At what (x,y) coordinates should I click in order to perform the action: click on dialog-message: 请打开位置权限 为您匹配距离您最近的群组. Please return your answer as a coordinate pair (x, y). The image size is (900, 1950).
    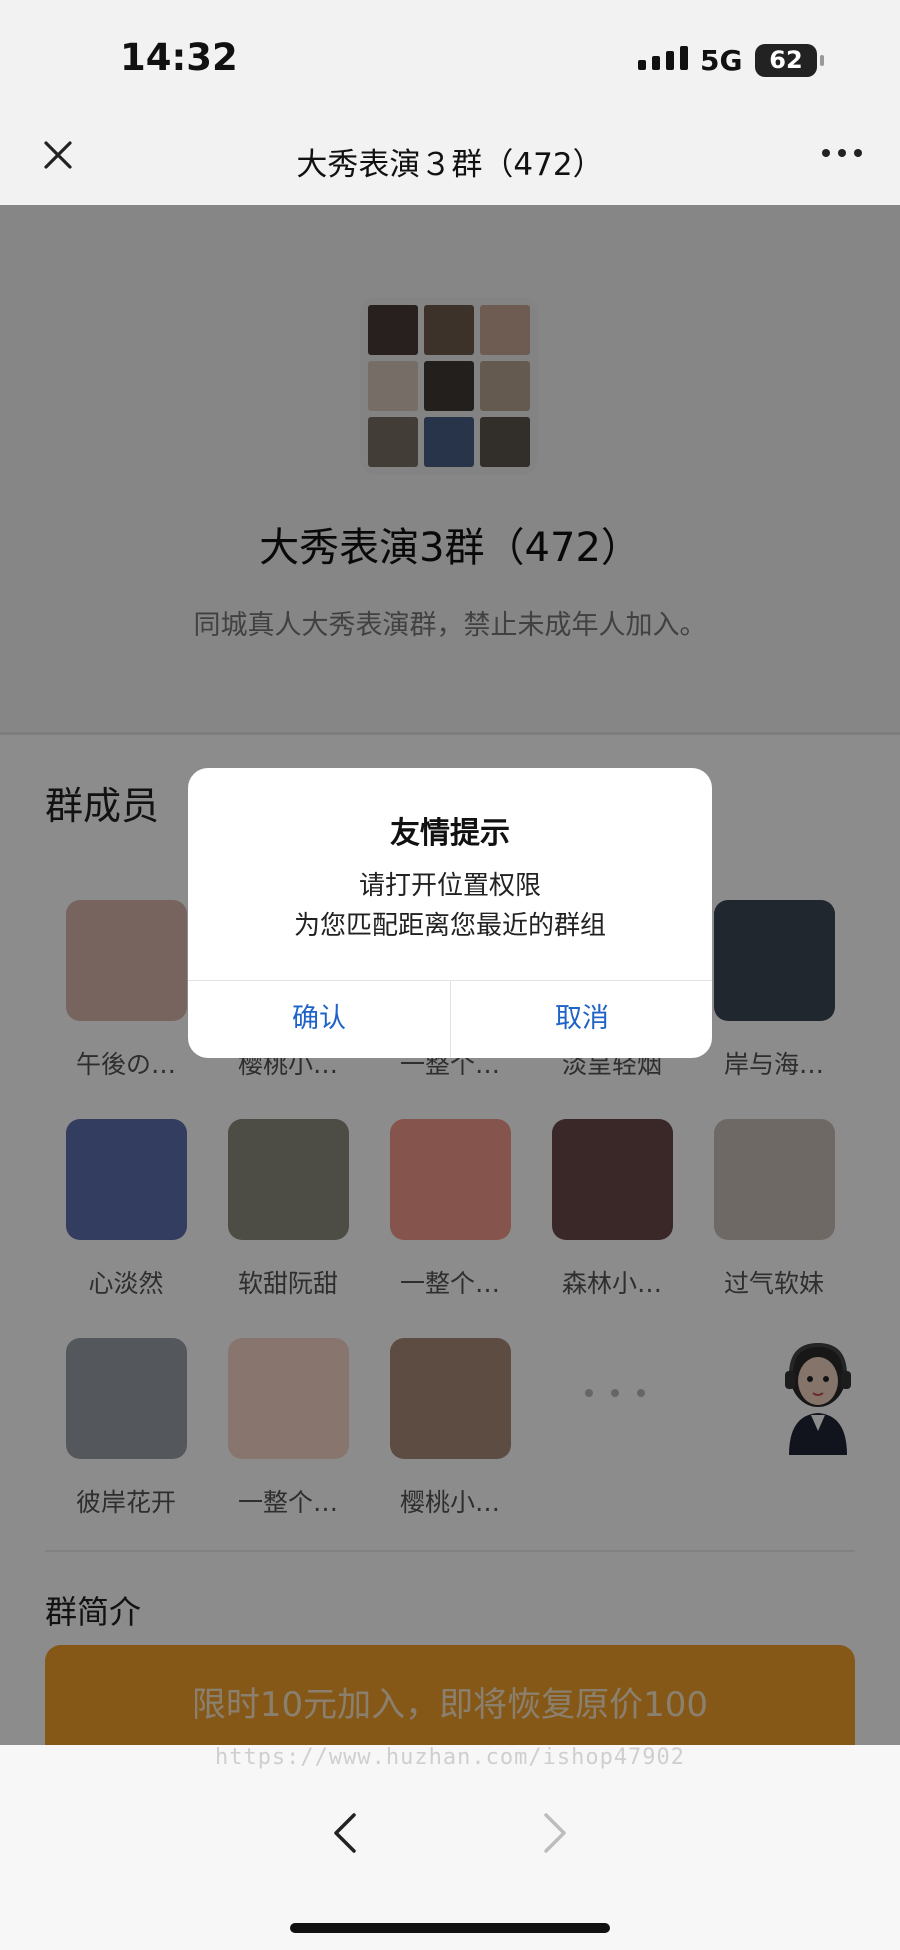
    Looking at the image, I should click on (450, 906).